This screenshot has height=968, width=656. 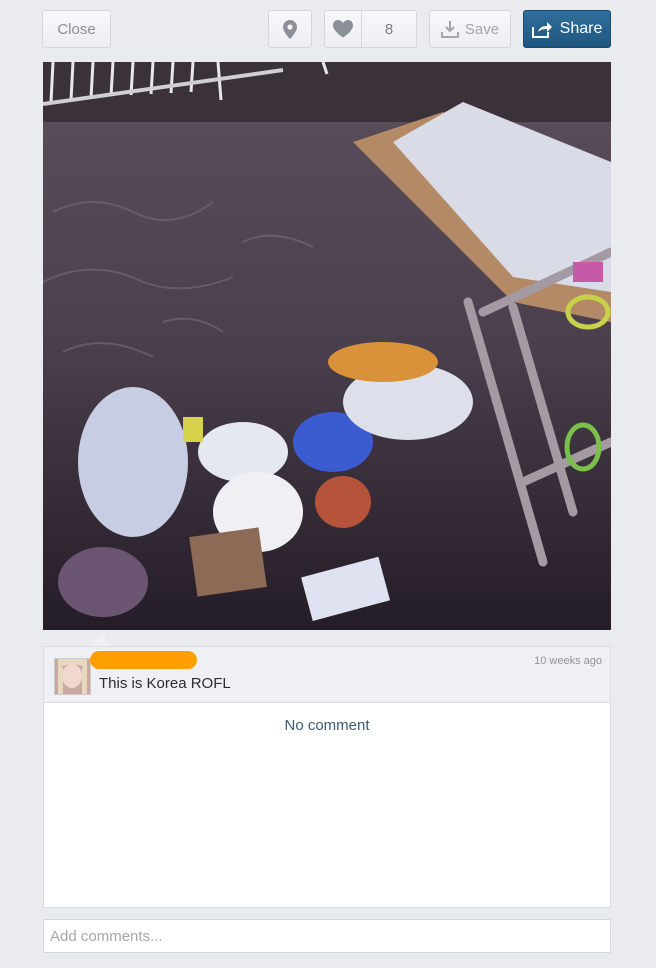 I want to click on like-heart-area, so click(x=343, y=29).